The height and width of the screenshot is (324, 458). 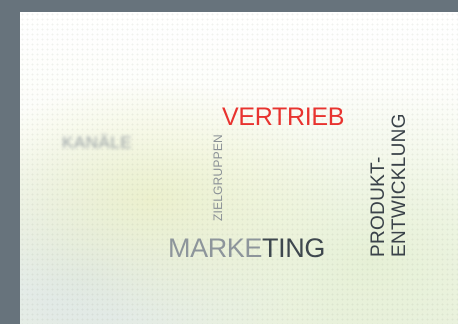 What do you see at coordinates (399, 185) in the screenshot?
I see `word-entwicklung: ENTWICKLUNG` at bounding box center [399, 185].